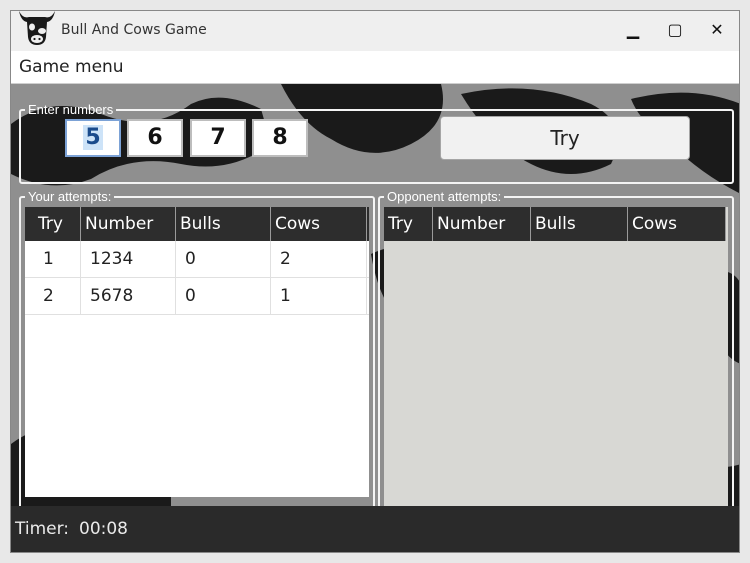 Image resolution: width=750 pixels, height=563 pixels. Describe the element at coordinates (71, 109) in the screenshot. I see `enter-numbers-legend: Enter numbers` at that location.